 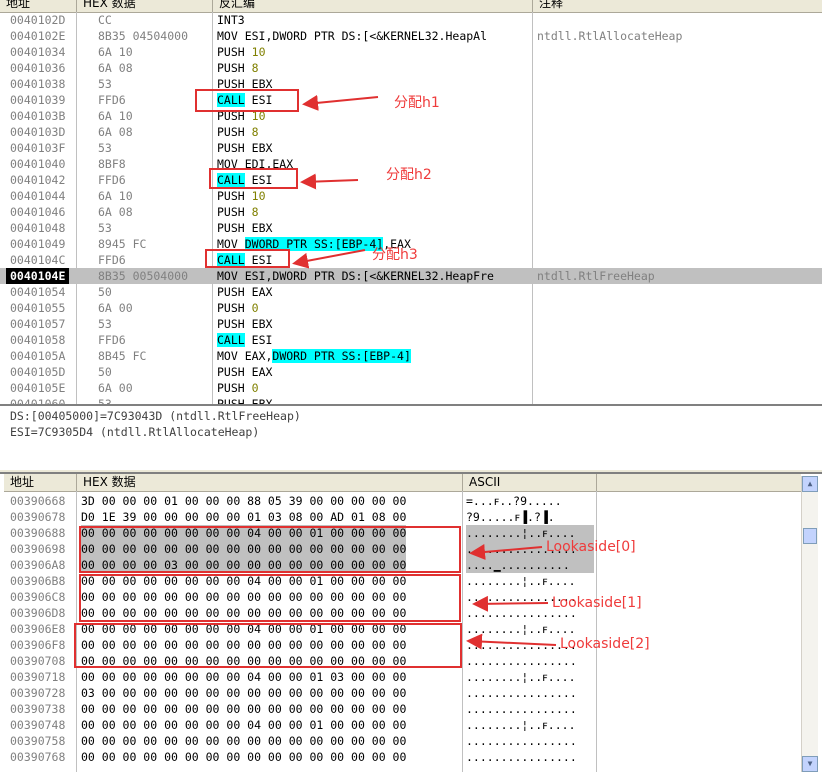 I want to click on dump-header-ascii: ASCII, so click(x=530, y=483).